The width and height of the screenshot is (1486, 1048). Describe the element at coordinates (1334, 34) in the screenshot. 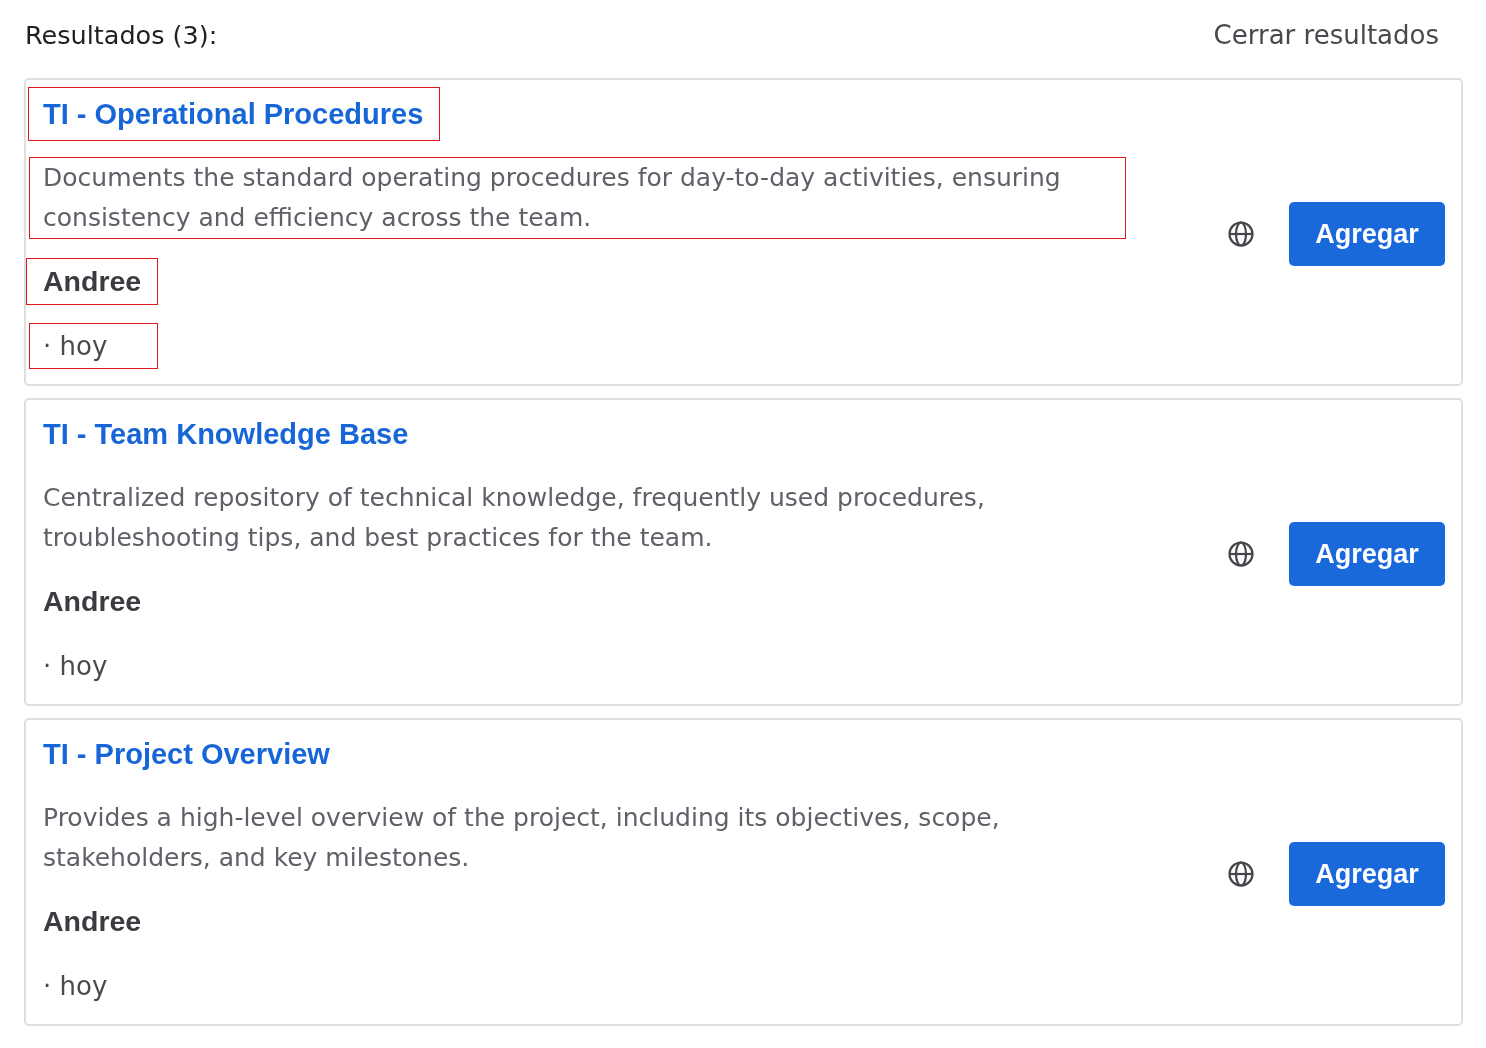

I see `close-results-link: Cerrar resultados` at that location.